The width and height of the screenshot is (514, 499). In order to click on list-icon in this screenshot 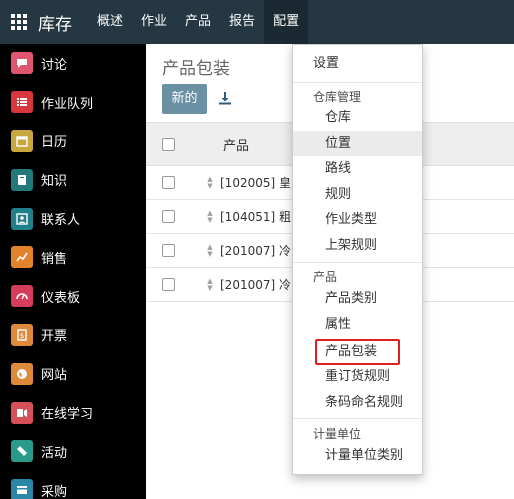, I will do `click(22, 102)`.